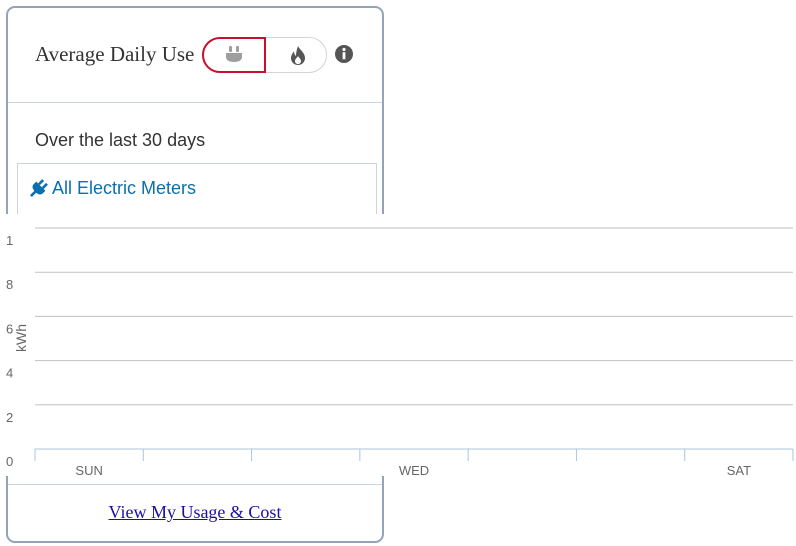 The image size is (796, 546). I want to click on meter-selector: All Electric Meters, so click(197, 189).